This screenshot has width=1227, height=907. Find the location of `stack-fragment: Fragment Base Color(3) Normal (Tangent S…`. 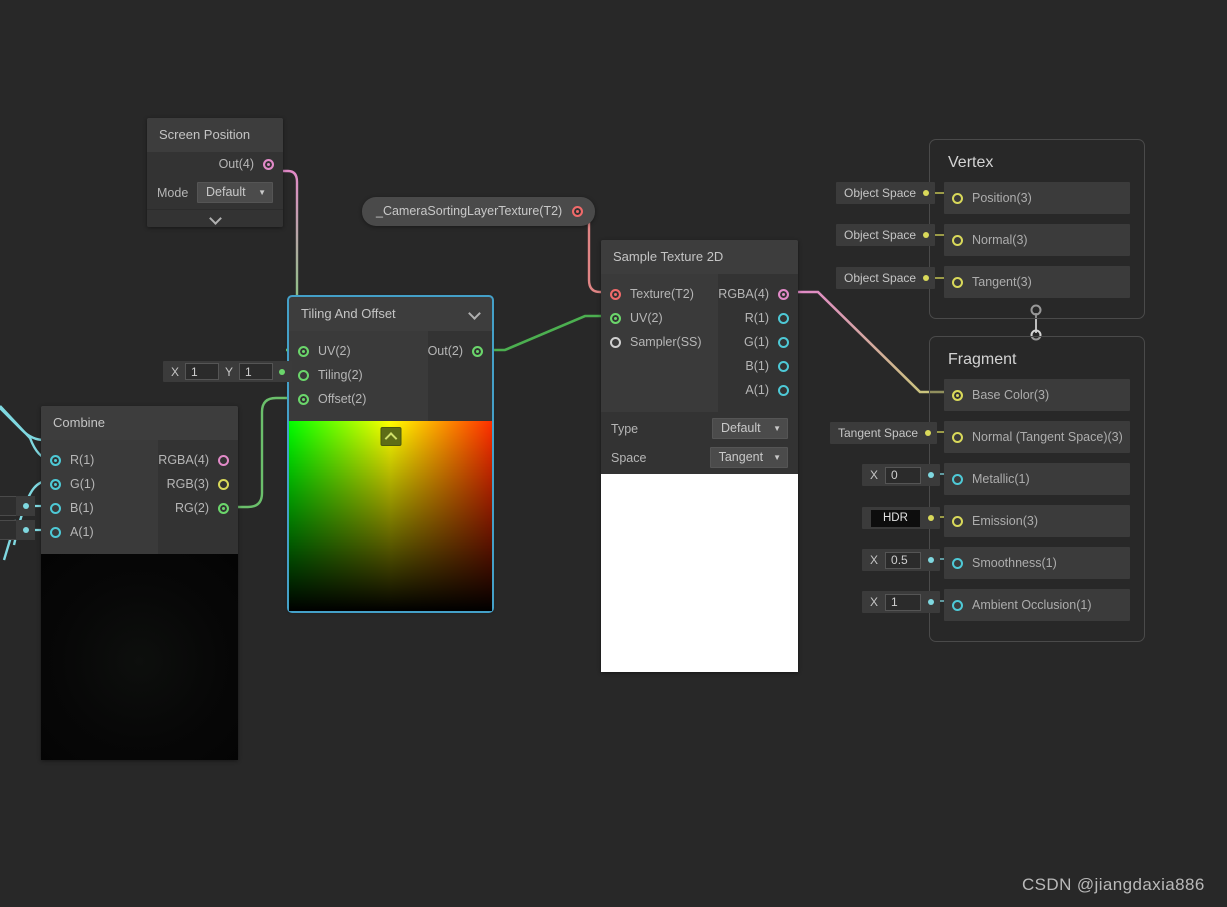

stack-fragment: Fragment Base Color(3) Normal (Tangent S… is located at coordinates (1037, 489).